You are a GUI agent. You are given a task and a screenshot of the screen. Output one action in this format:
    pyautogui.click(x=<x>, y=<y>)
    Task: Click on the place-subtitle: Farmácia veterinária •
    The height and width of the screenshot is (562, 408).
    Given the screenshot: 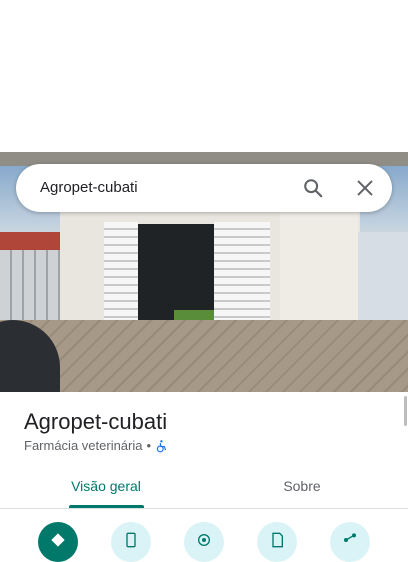 What is the action you would take?
    pyautogui.click(x=96, y=445)
    